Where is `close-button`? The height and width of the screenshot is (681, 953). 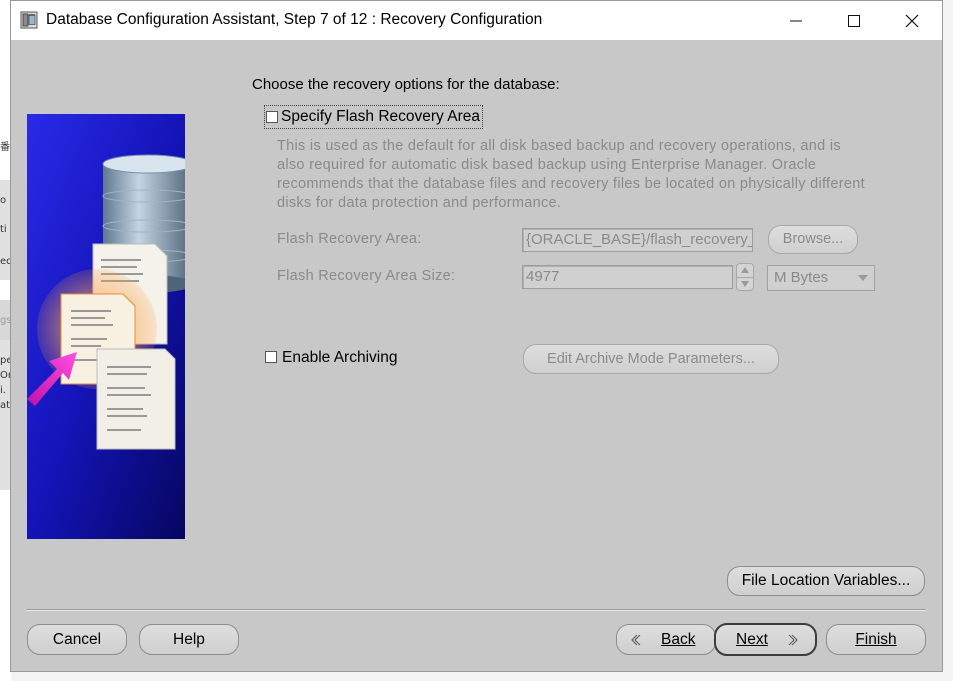 close-button is located at coordinates (912, 20).